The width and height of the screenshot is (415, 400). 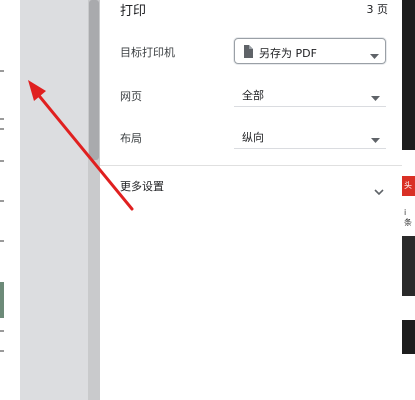 I want to click on chevron-down-icon, so click(x=379, y=189).